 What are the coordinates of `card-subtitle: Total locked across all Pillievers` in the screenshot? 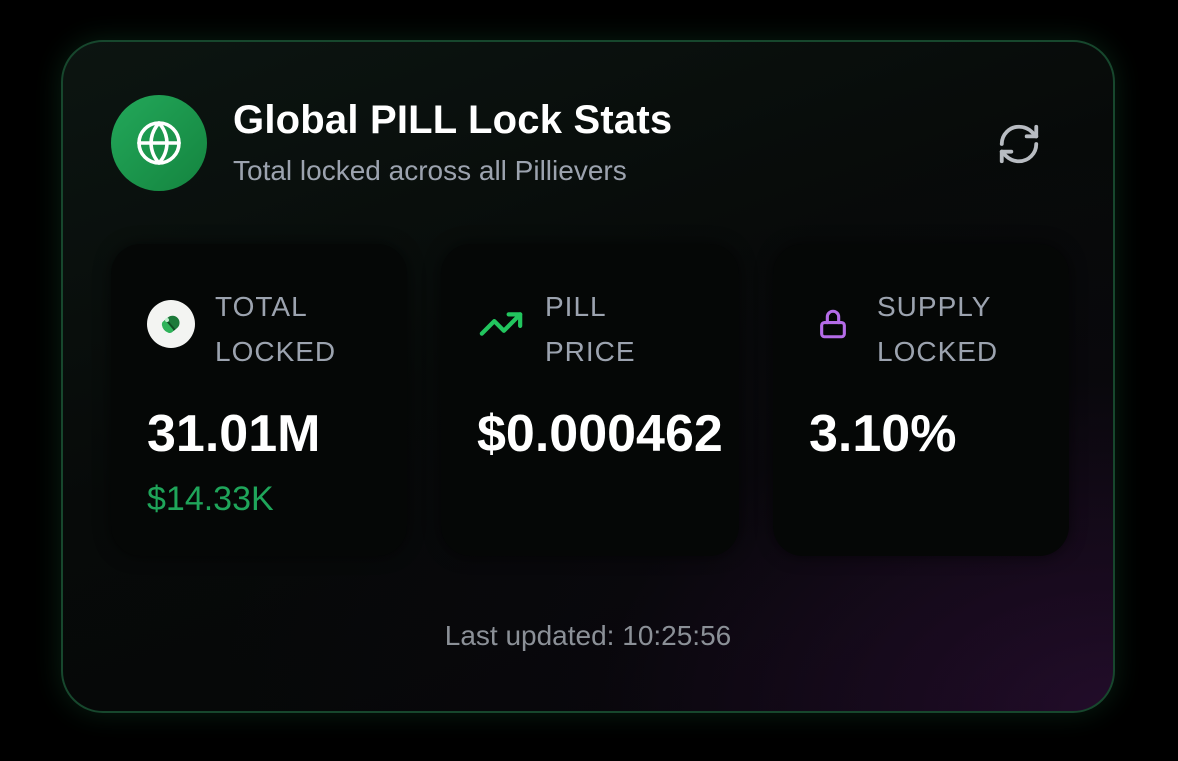 It's located at (430, 170).